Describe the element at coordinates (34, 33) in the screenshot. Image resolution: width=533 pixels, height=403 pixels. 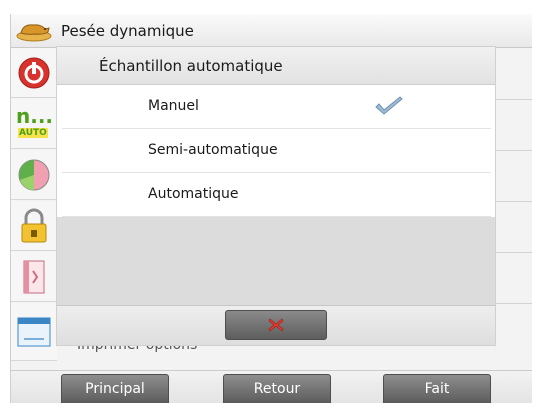
I see `animal-weighing-icon` at that location.